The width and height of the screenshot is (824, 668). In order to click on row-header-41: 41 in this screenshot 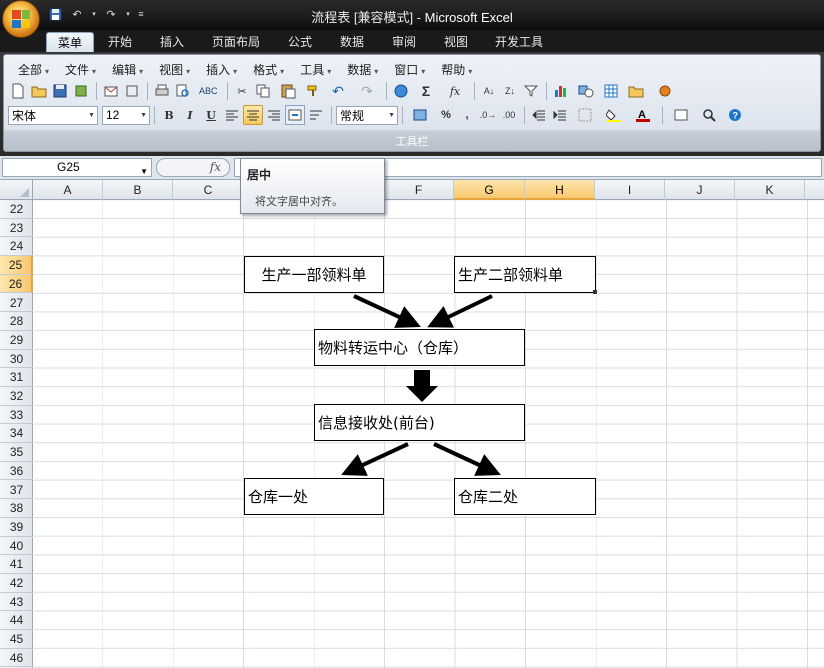, I will do `click(16, 564)`.